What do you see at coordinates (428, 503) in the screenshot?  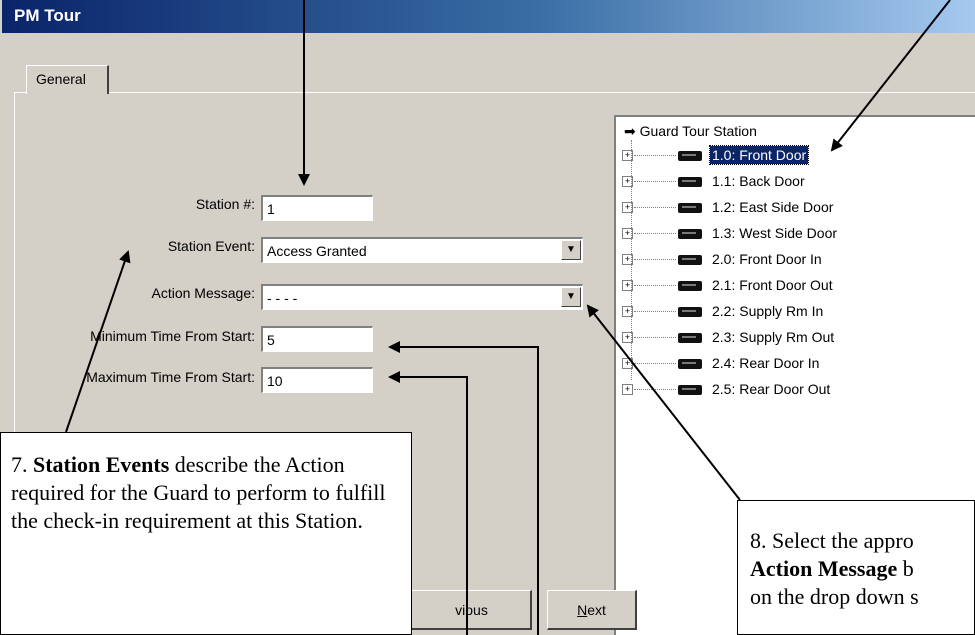 I see `arrow-to-max-time` at bounding box center [428, 503].